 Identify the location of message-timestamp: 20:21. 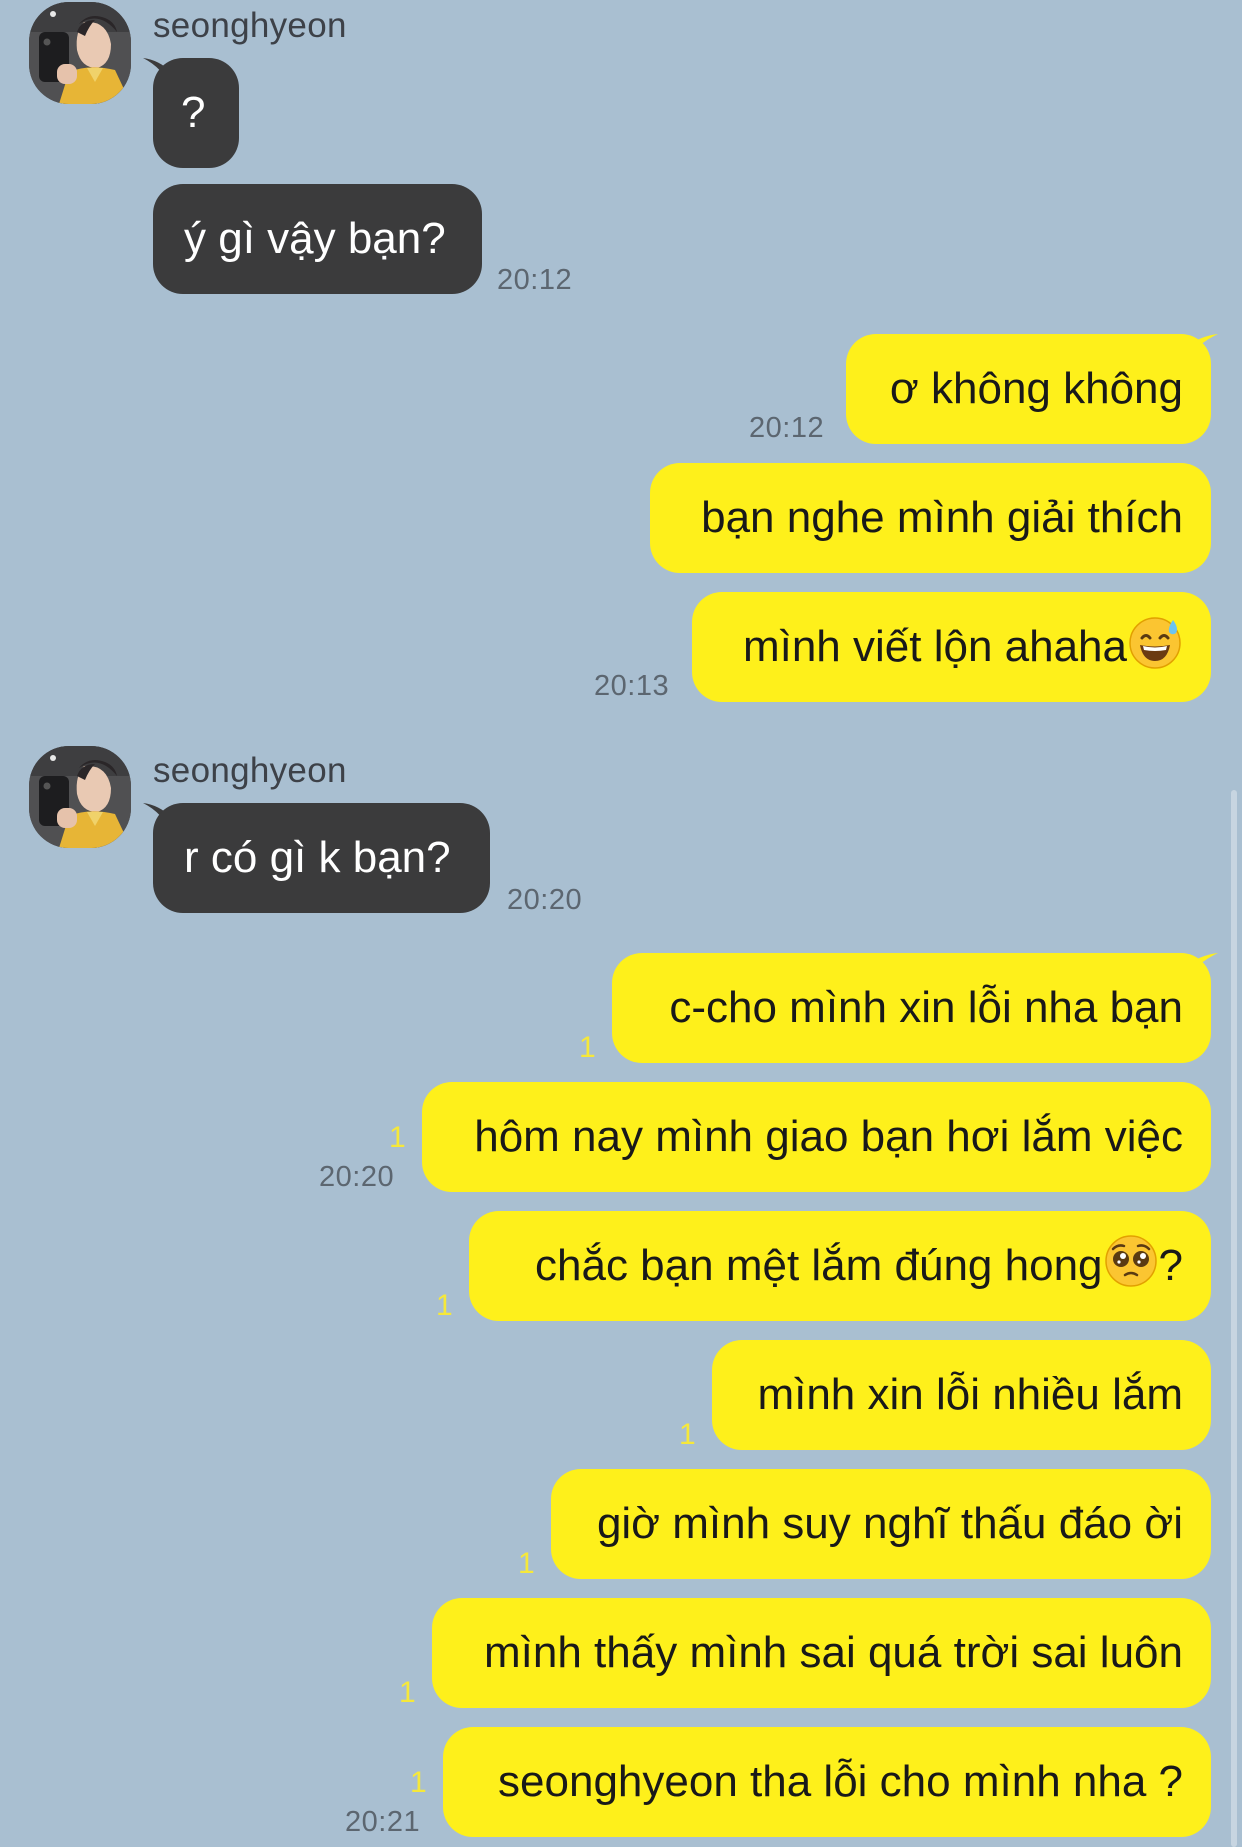
(383, 1822).